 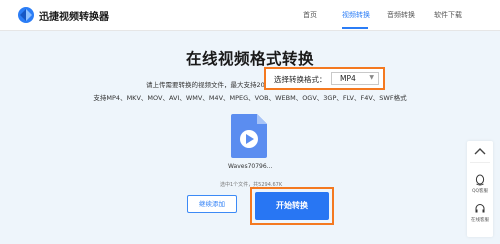 What do you see at coordinates (300, 79) in the screenshot?
I see `format-selector-label: 选择转换格式：` at bounding box center [300, 79].